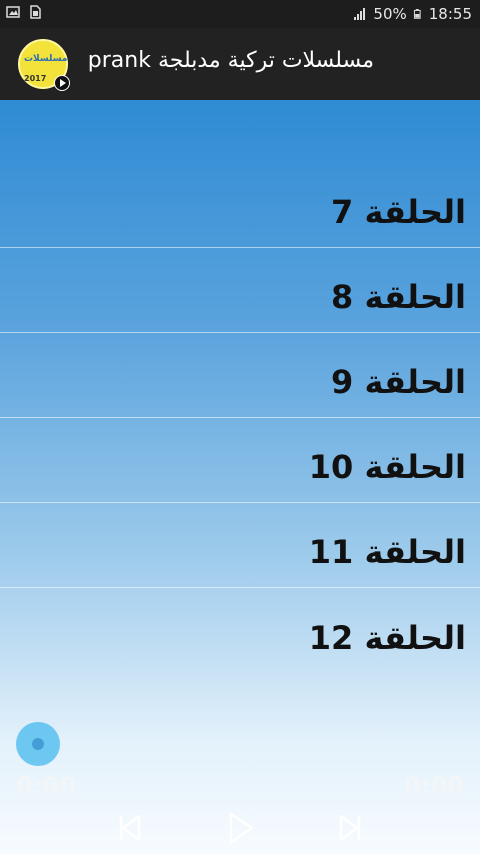 The width and height of the screenshot is (480, 854). I want to click on app-title: مسلسلات تركية مدبلجة prank, so click(230, 60).